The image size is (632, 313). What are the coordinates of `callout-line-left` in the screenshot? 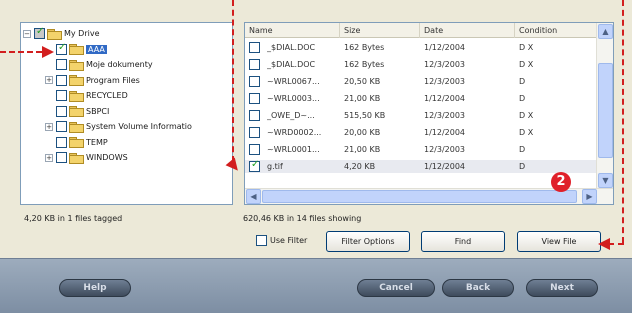 It's located at (21, 52).